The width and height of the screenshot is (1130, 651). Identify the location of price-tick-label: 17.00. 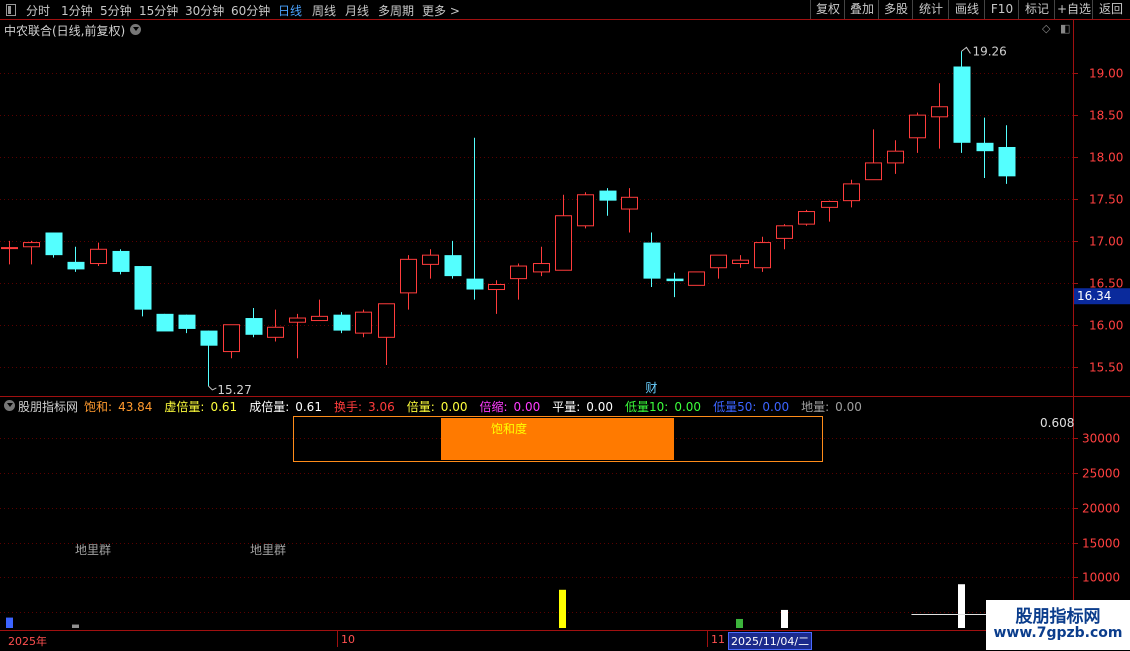
(1106, 242).